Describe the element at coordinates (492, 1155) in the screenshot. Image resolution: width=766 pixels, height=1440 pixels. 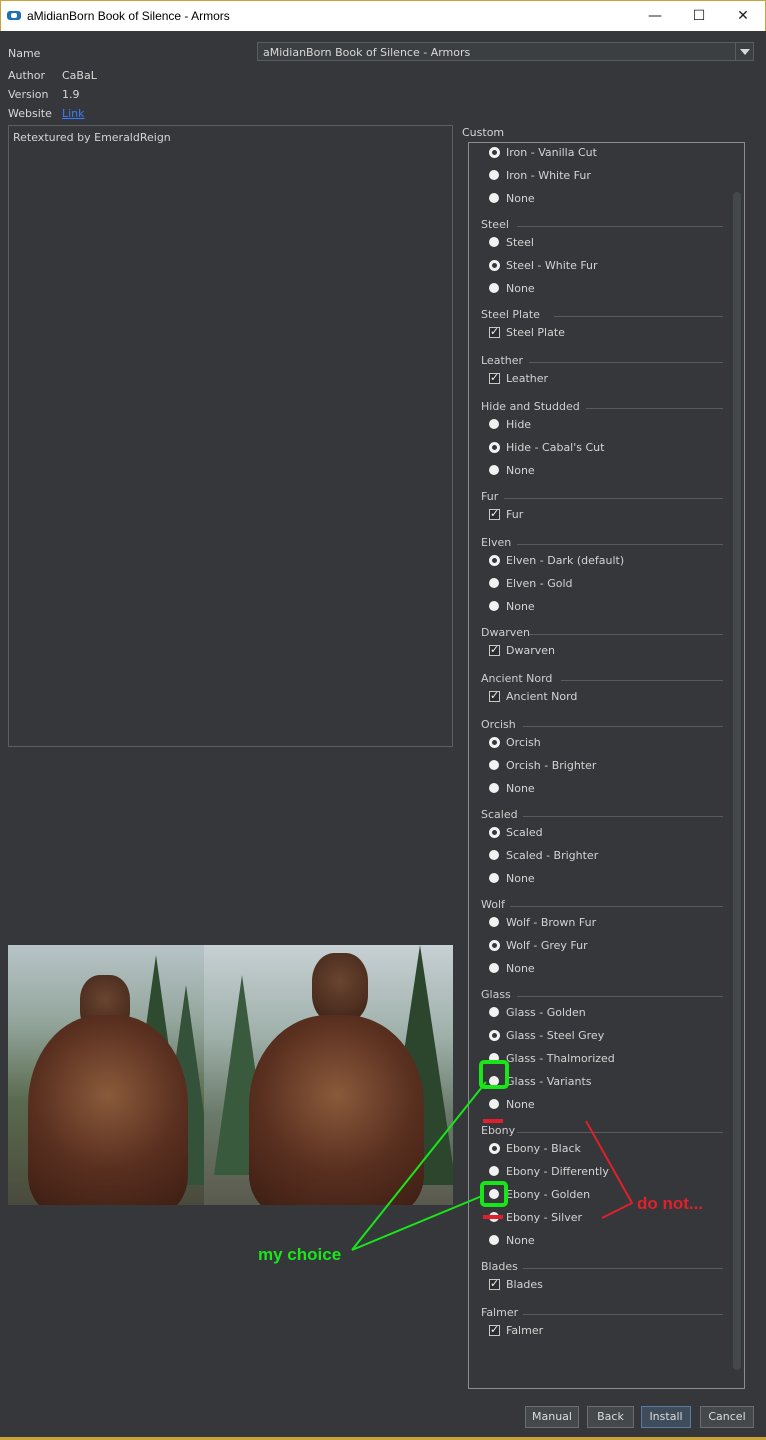
I see `annotation-overlay` at that location.